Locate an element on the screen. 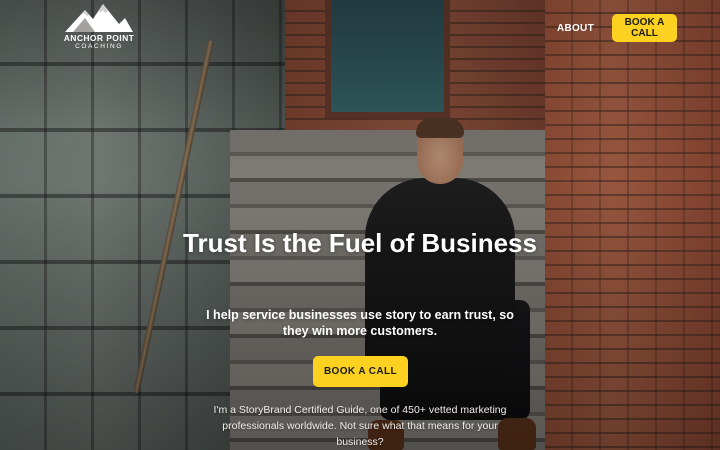  hero-headline: Trust Is the Fuel of Business is located at coordinates (360, 243).